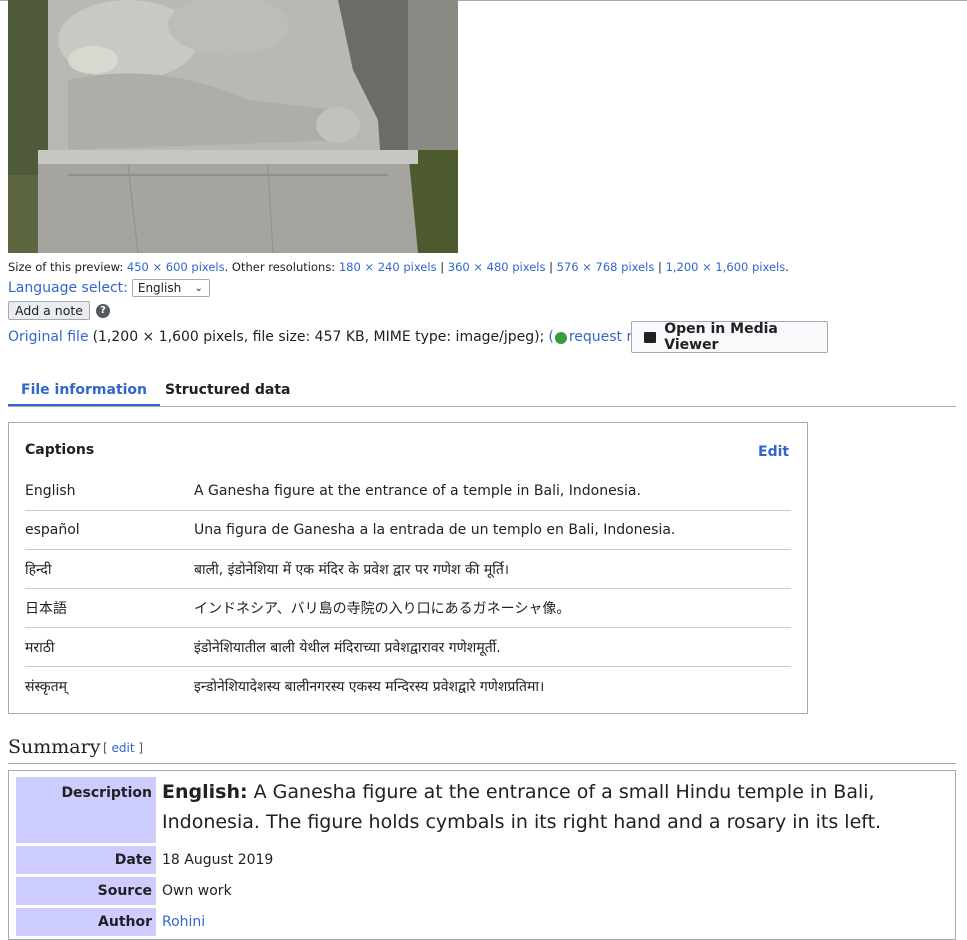 This screenshot has height=940, width=967. I want to click on rotation-open-paren: (, so click(551, 337).